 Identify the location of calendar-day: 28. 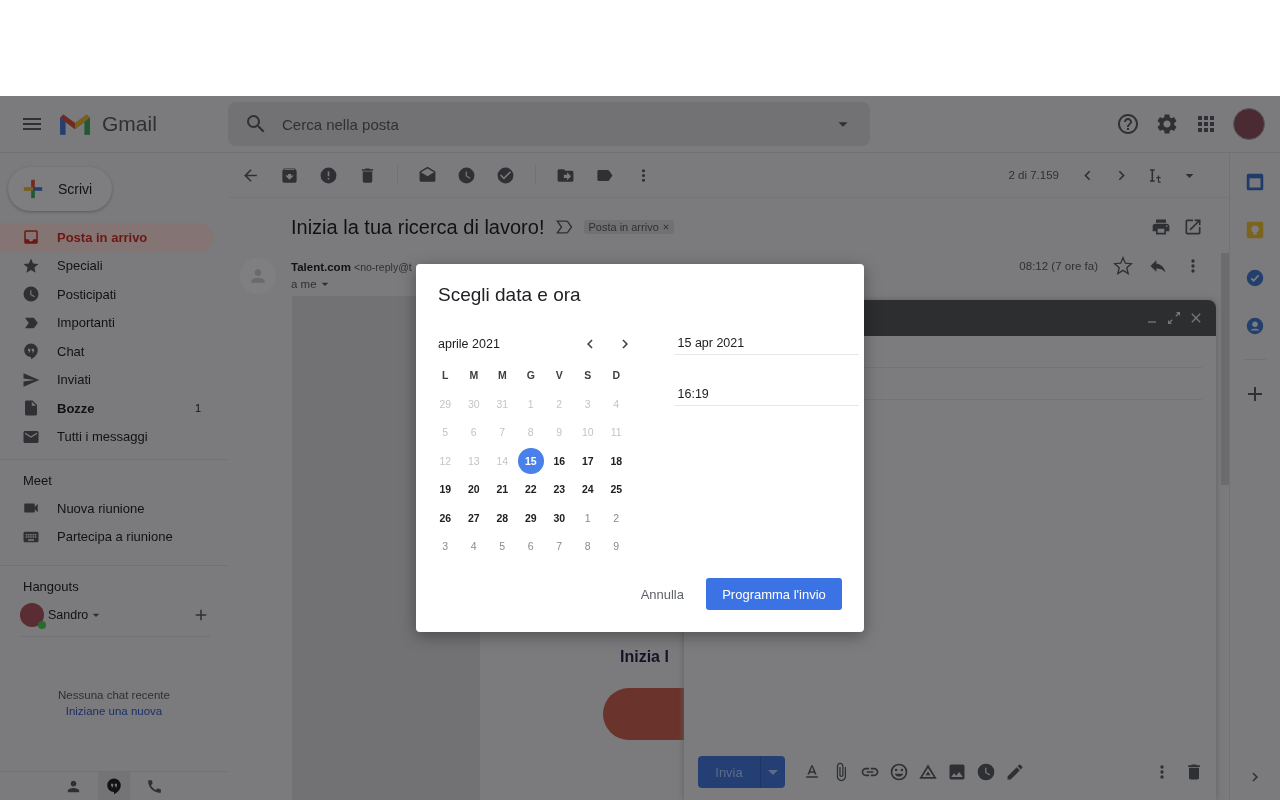
(502, 518).